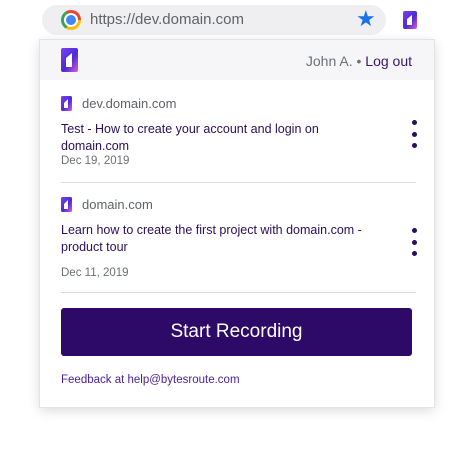  I want to click on user-name: John A., so click(329, 61).